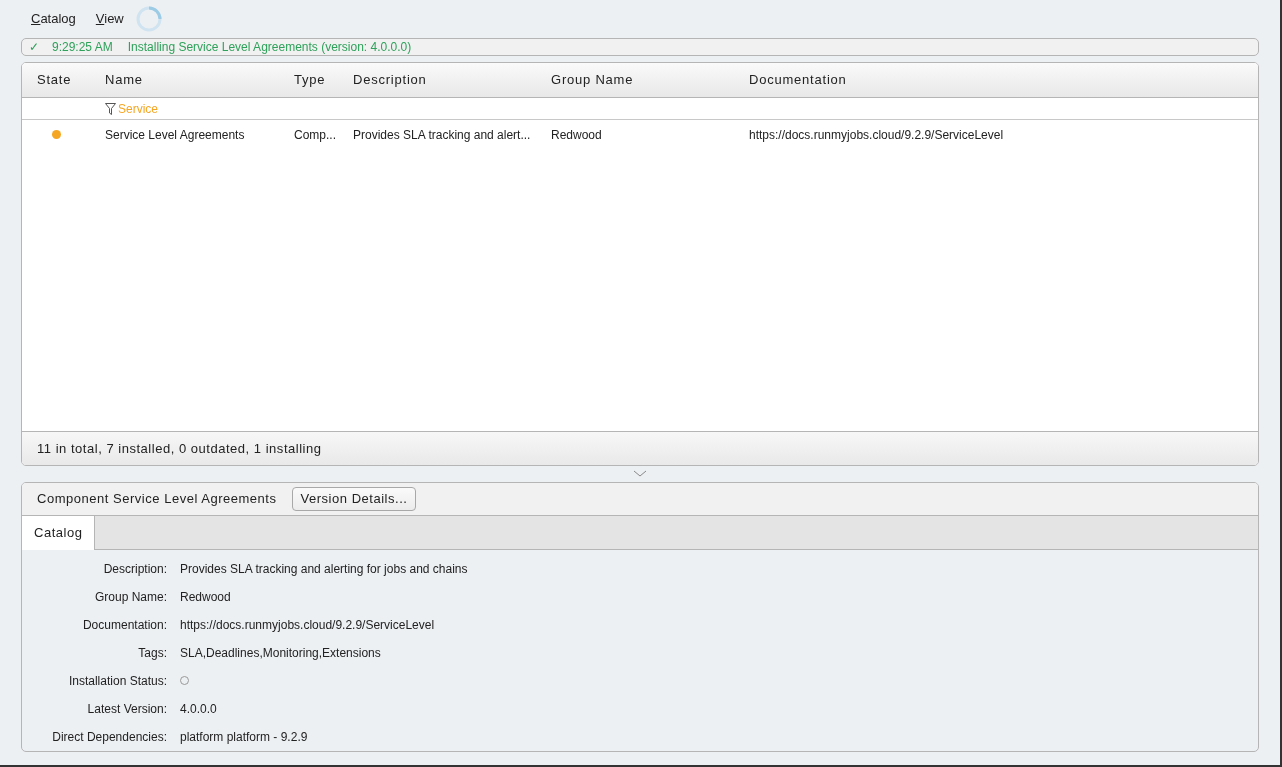 This screenshot has height=767, width=1282. What do you see at coordinates (324, 569) in the screenshot?
I see `field-value: Provides SLA tracking and alerting for jobs and chains` at bounding box center [324, 569].